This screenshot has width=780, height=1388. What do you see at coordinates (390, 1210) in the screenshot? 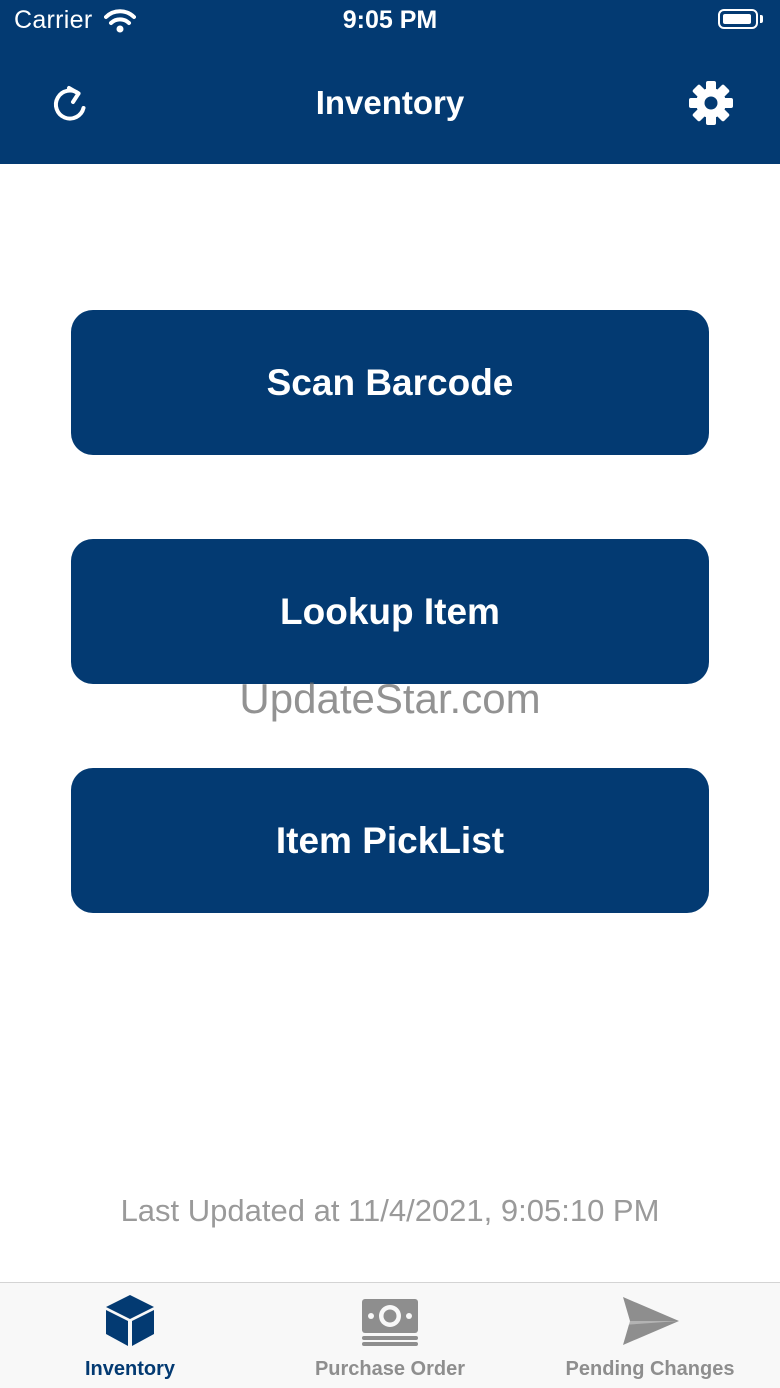
I see `last-updated-label: Last Updated at 11/4/2021, 9:05:10 PM` at bounding box center [390, 1210].